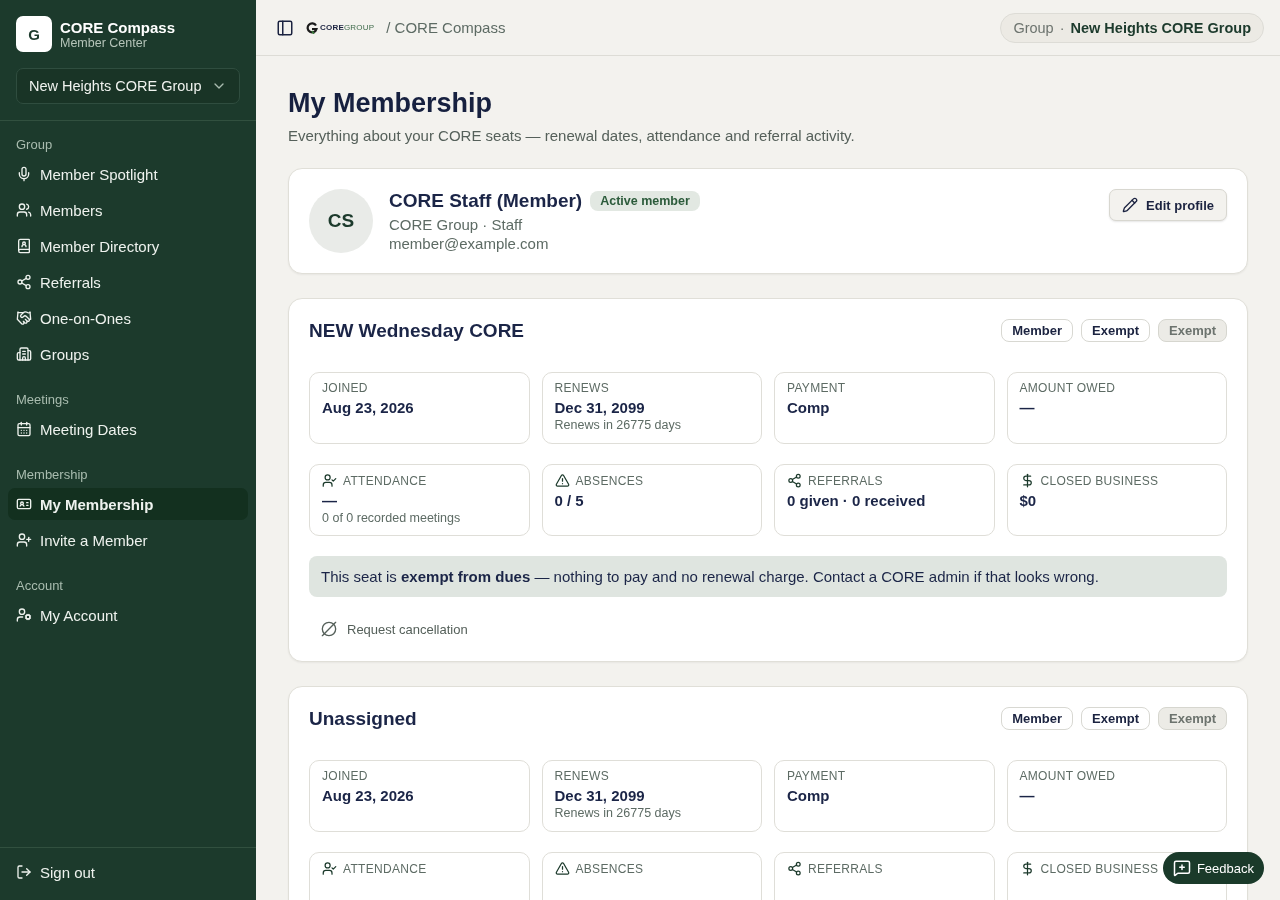 Image resolution: width=1280 pixels, height=900 pixels. I want to click on nav-item: Members, so click(128, 210).